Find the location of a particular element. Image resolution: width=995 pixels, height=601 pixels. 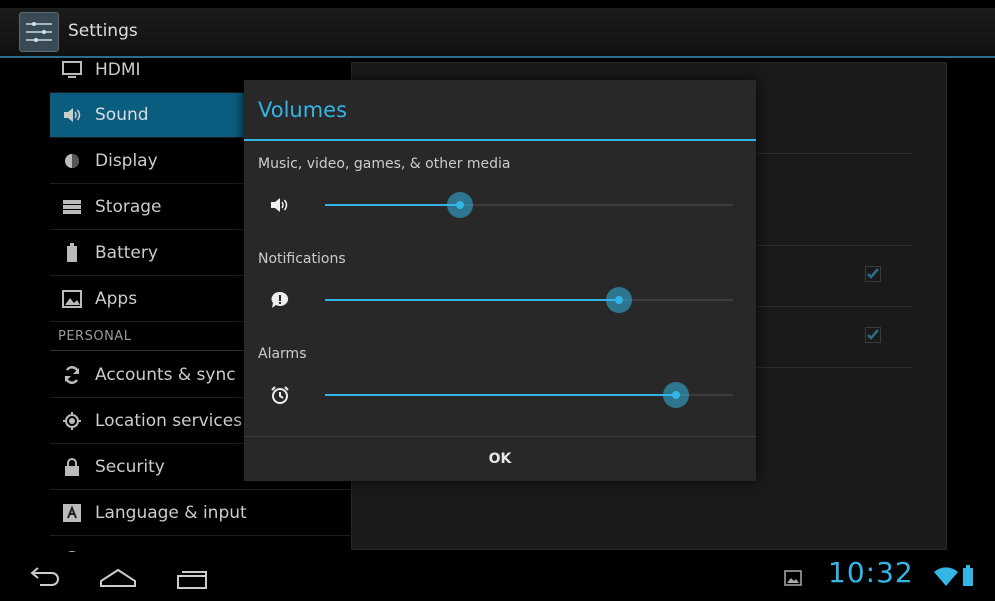

dialog-title-divider is located at coordinates (500, 140).